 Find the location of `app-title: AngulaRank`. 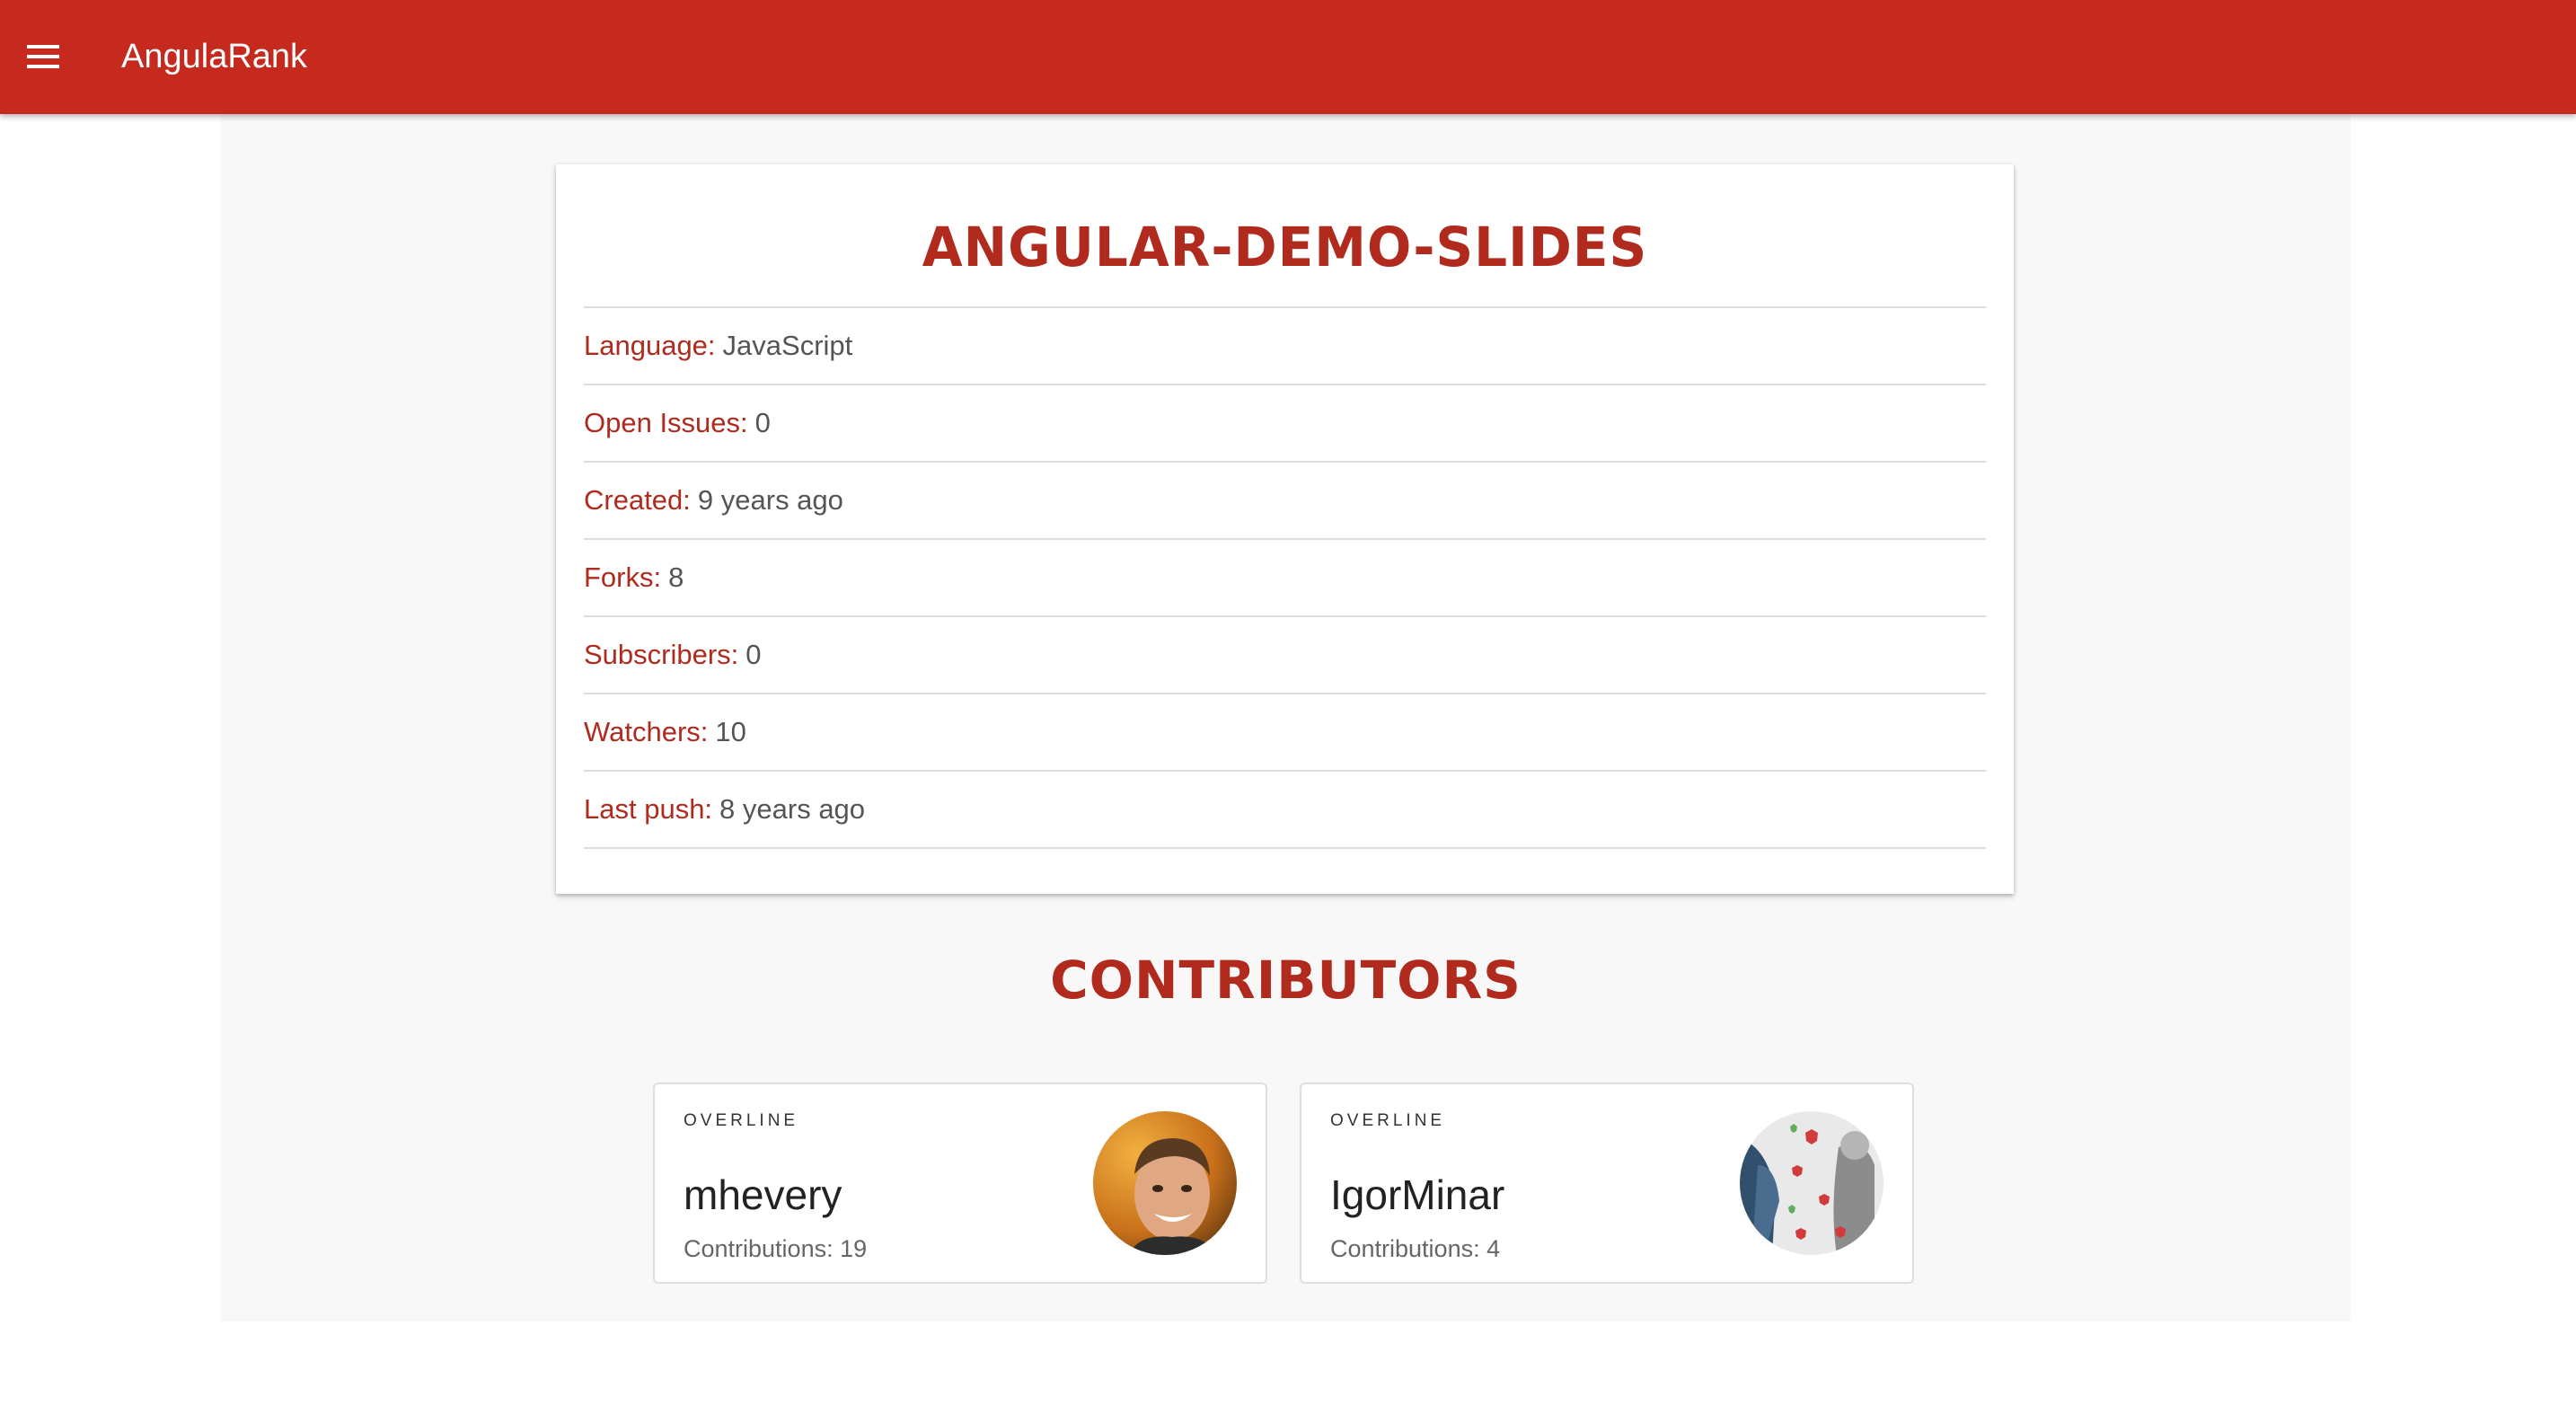

app-title: AngulaRank is located at coordinates (214, 57).